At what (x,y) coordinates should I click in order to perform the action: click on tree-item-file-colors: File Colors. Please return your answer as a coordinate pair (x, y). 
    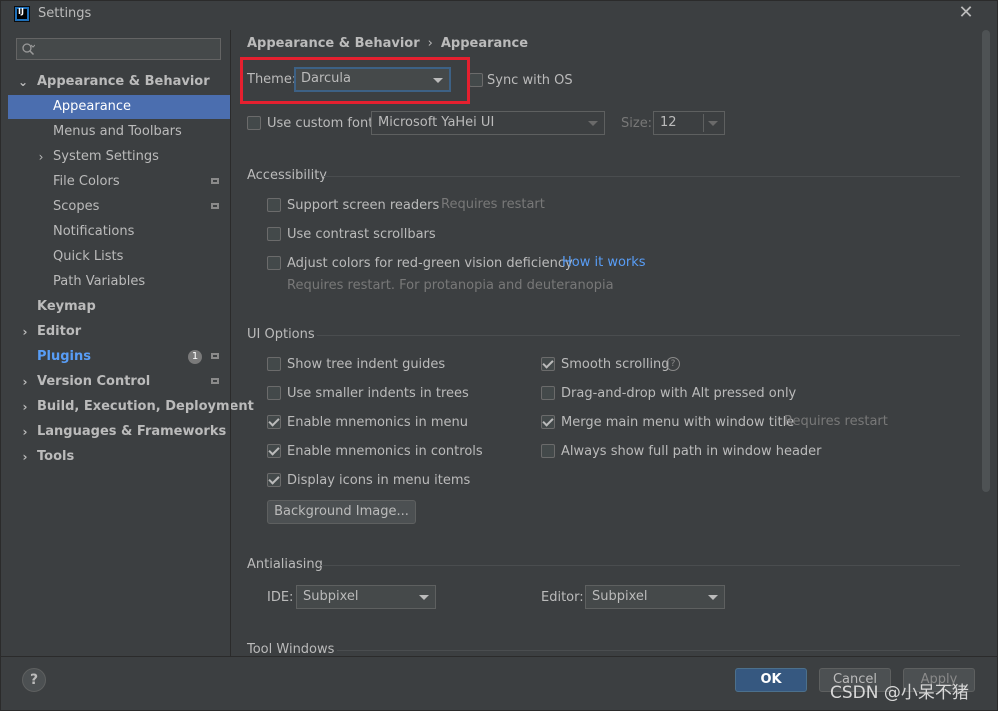
    Looking at the image, I should click on (119, 182).